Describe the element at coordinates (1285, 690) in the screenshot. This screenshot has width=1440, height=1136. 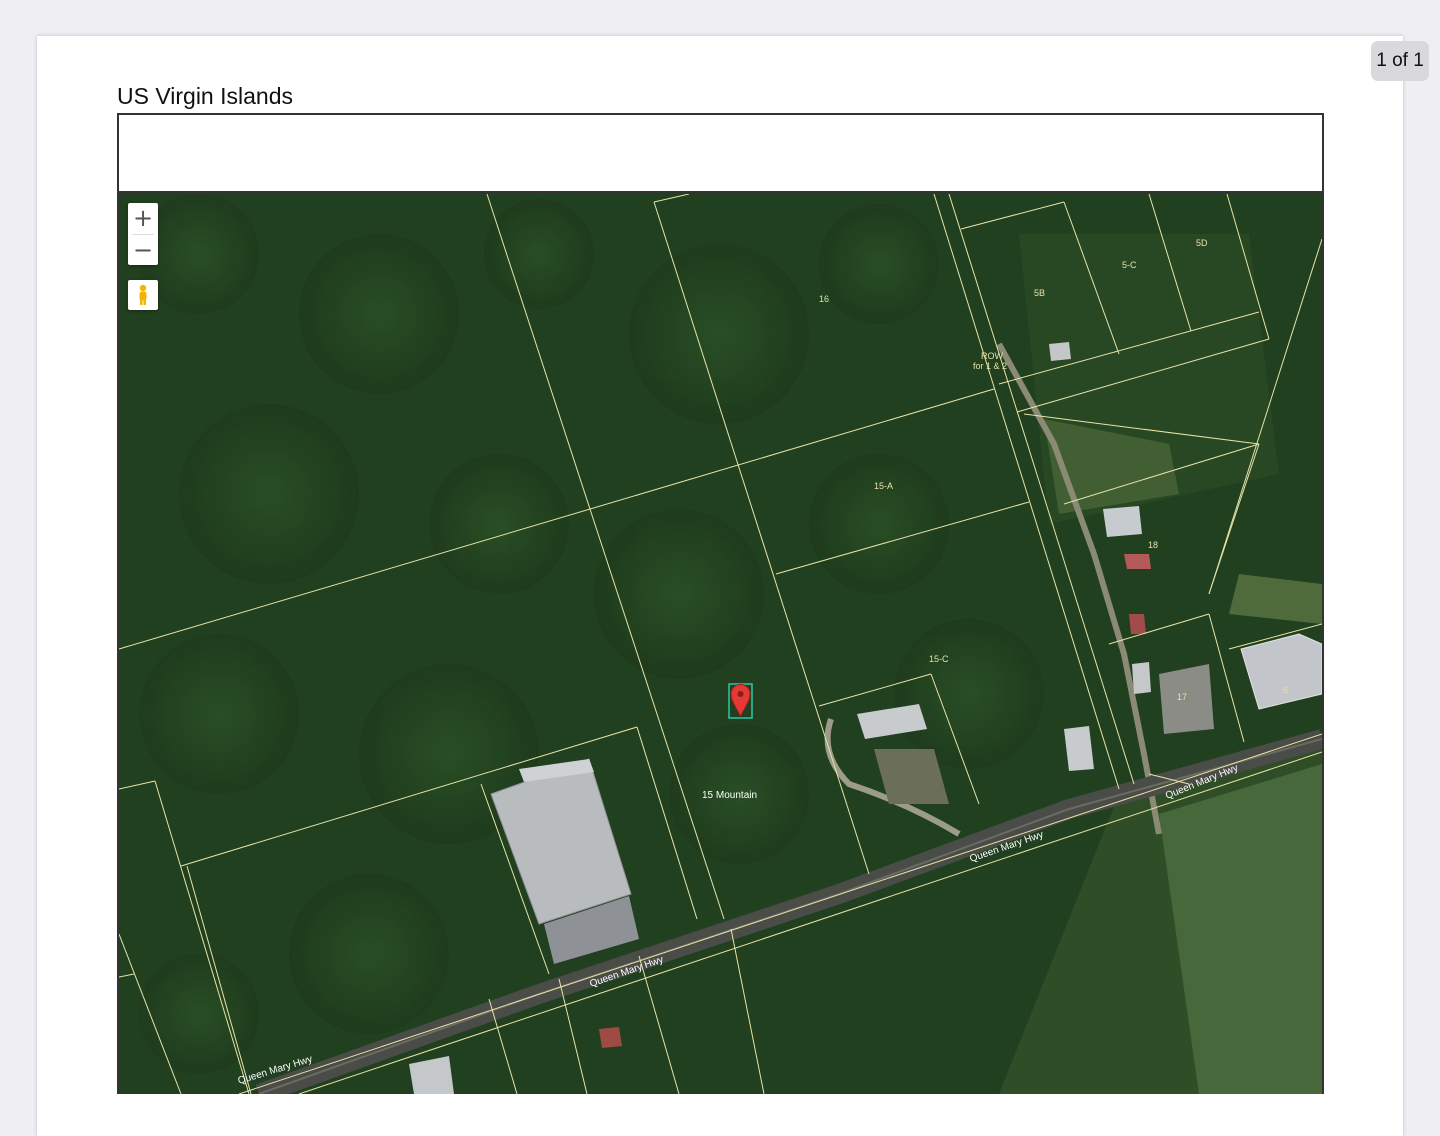
I see `parcel-label-6: 6` at that location.